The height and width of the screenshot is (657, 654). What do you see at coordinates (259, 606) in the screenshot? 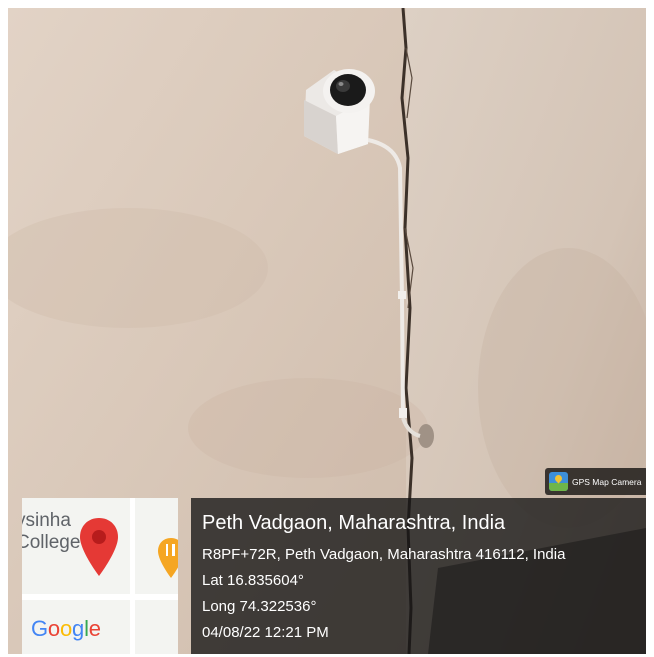
I see `longitude-text: Long 74.322536°` at bounding box center [259, 606].